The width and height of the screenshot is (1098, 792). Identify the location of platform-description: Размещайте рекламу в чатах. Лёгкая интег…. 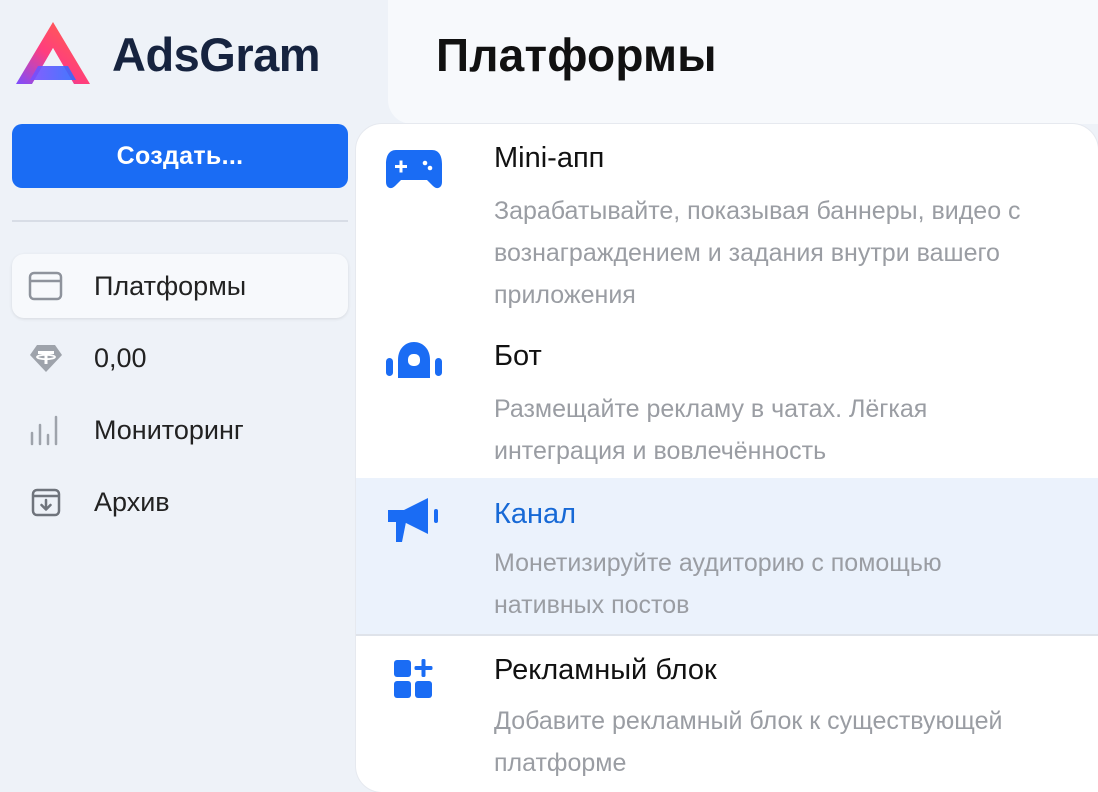
(711, 430).